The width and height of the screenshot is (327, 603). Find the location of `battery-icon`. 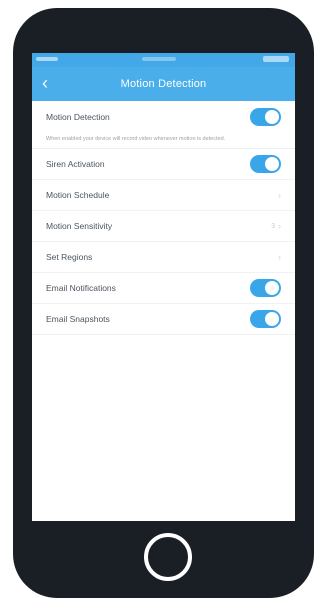

battery-icon is located at coordinates (276, 59).